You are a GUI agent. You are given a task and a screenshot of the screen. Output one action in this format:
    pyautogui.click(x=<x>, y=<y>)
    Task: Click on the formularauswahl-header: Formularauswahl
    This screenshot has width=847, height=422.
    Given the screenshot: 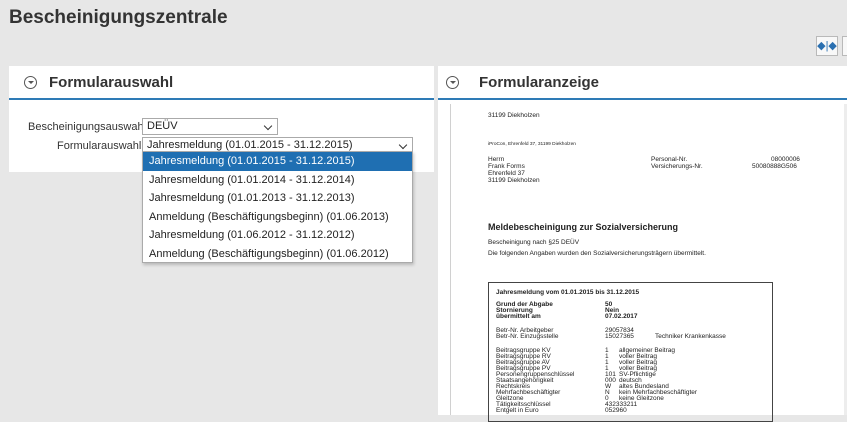 What is the action you would take?
    pyautogui.click(x=221, y=83)
    